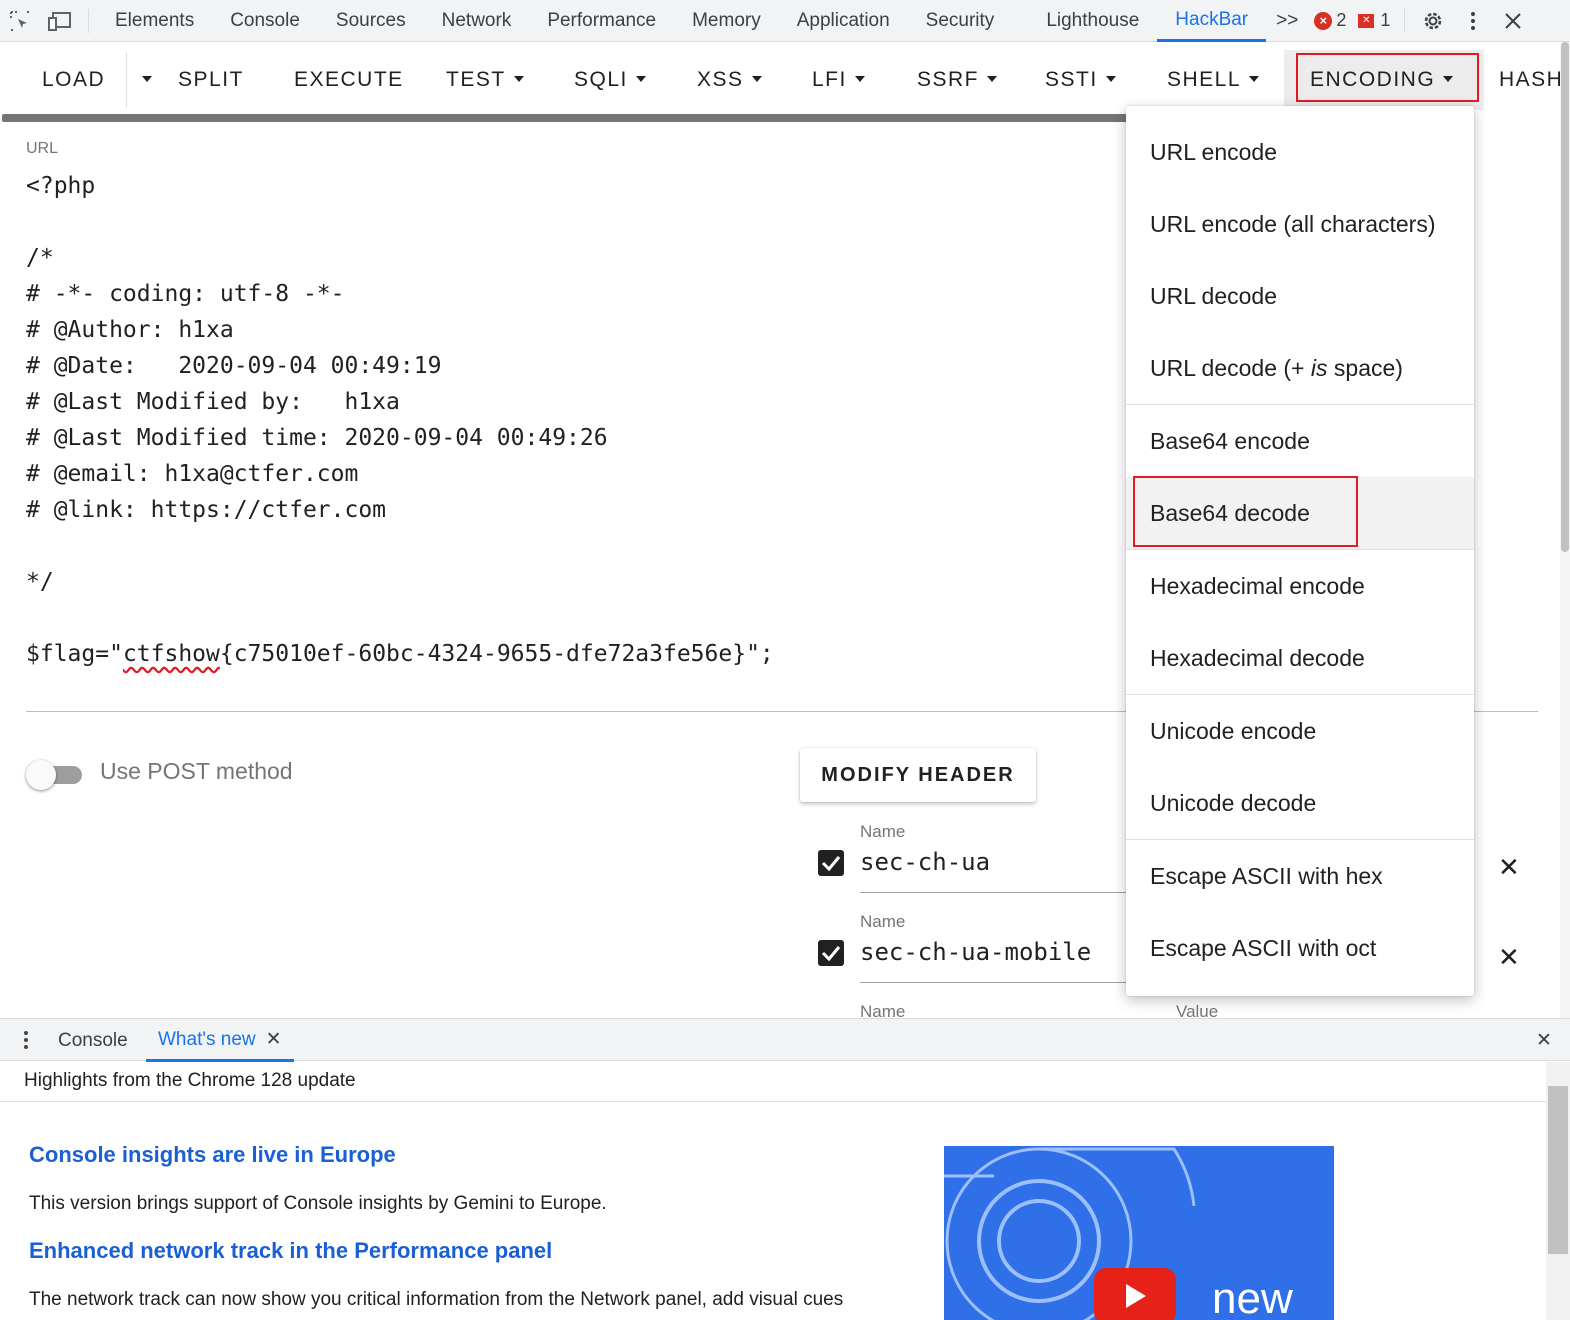 Image resolution: width=1570 pixels, height=1320 pixels. I want to click on tab-lighthouse: Lighthouse, so click(1092, 21).